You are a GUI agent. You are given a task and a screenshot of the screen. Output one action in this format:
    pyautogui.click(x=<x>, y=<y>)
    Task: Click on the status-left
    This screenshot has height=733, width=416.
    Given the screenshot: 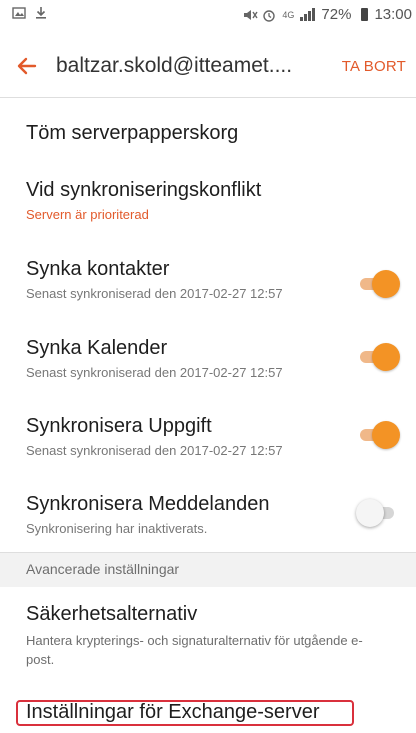 What is the action you would take?
    pyautogui.click(x=30, y=13)
    